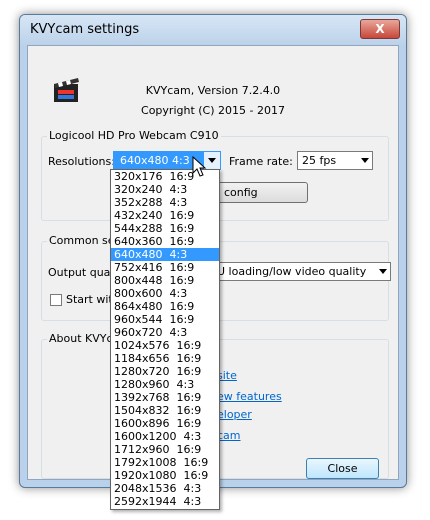 The image size is (430, 520). I want to click on version-text: KVYcam, Version 7.2.4.0, so click(213, 90).